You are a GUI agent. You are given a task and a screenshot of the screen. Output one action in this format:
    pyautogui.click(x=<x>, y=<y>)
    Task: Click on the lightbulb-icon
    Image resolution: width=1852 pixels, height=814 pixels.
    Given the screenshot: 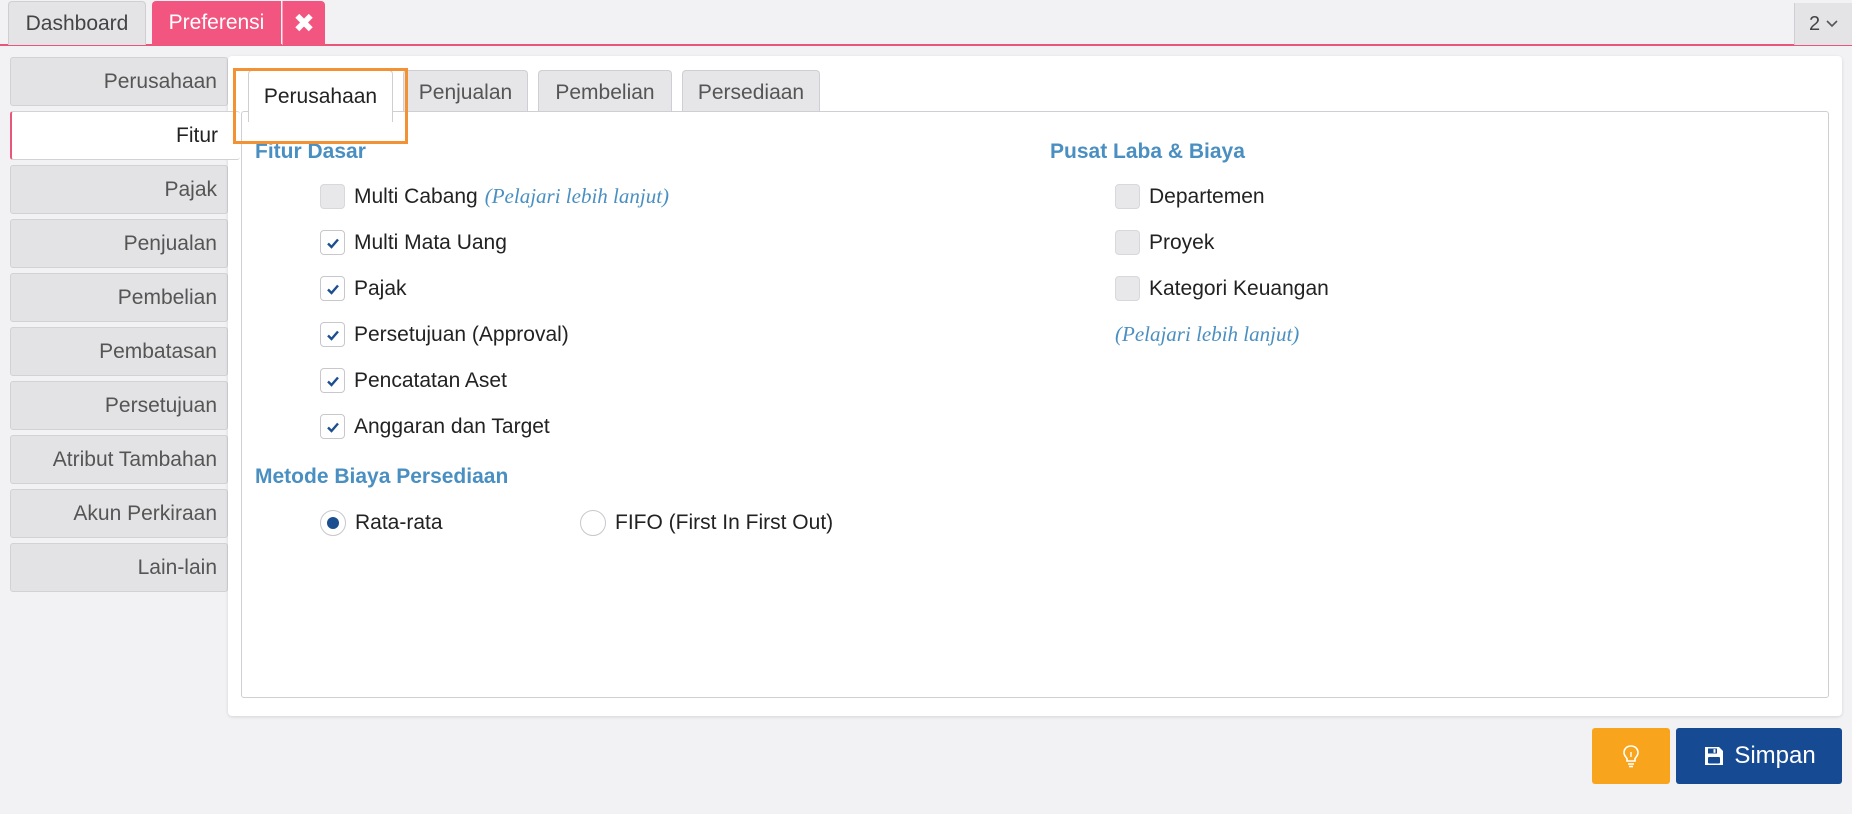 What is the action you would take?
    pyautogui.click(x=1631, y=756)
    